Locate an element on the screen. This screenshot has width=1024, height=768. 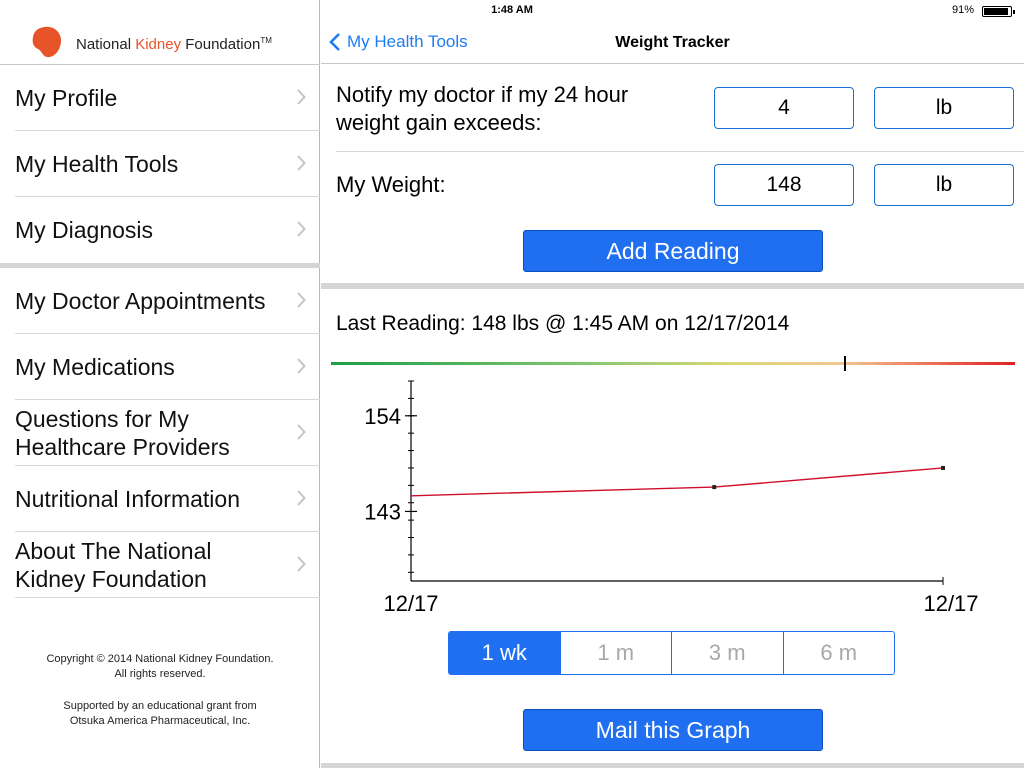
sidebar-item-nutritional-information: Nutritional Information is located at coordinates (167, 499).